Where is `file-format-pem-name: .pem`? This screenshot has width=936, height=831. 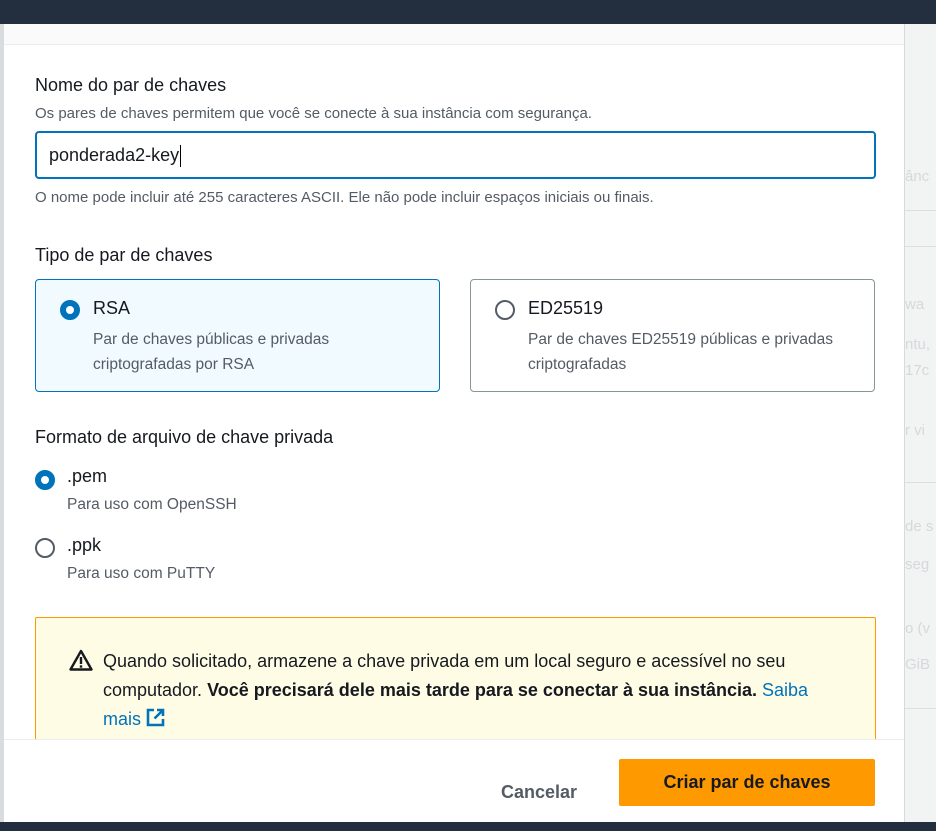 file-format-pem-name: .pem is located at coordinates (87, 476).